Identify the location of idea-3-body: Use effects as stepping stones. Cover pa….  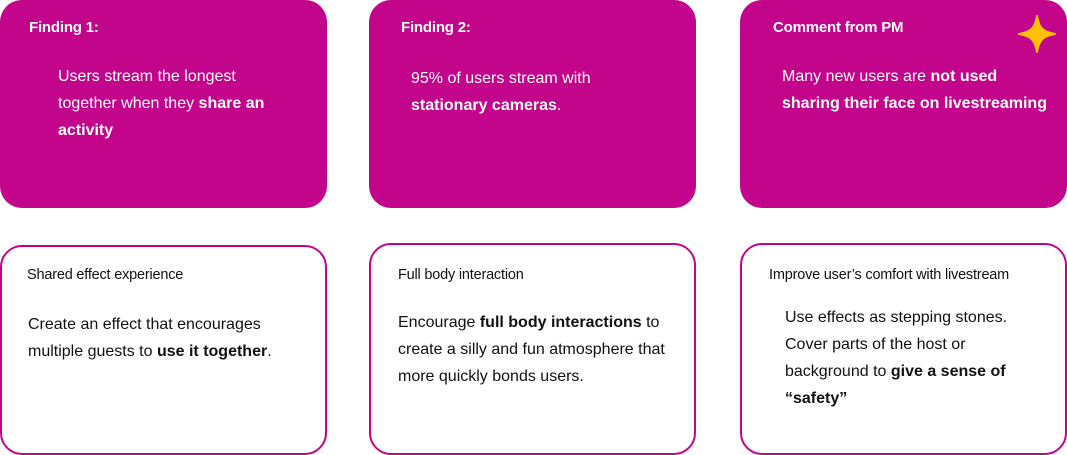
(907, 358).